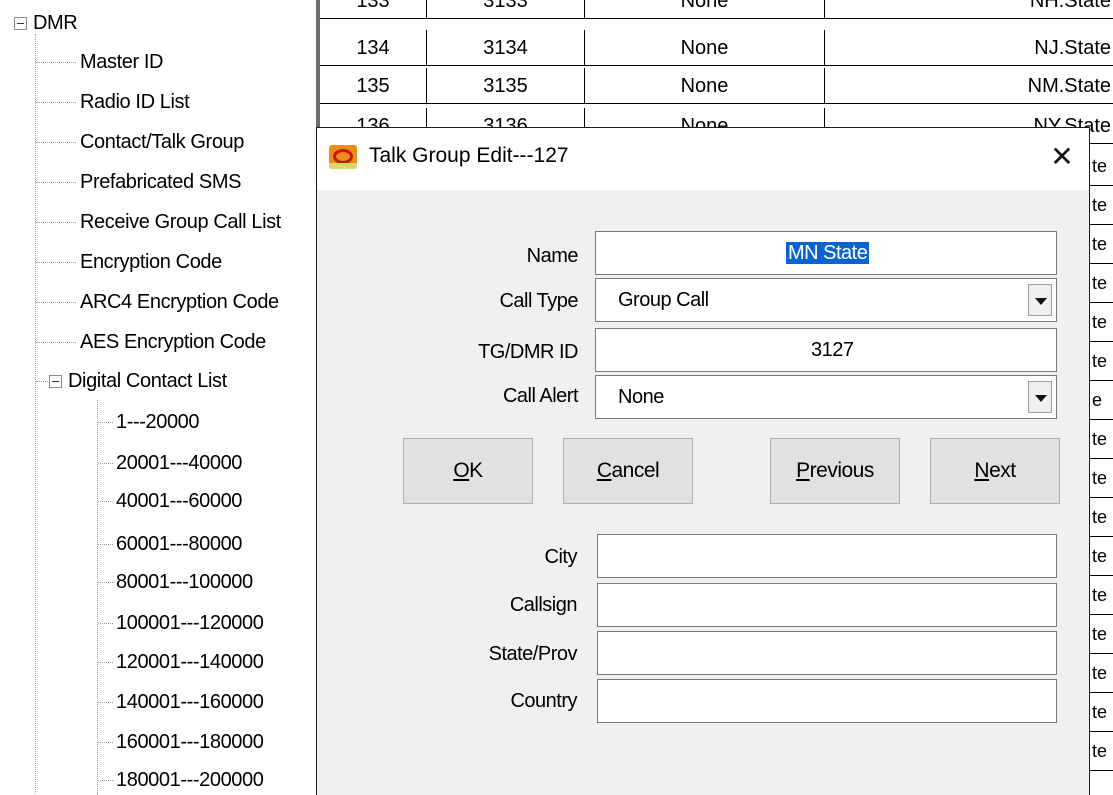 This screenshot has height=795, width=1113. What do you see at coordinates (543, 701) in the screenshot?
I see `country-label: Country` at bounding box center [543, 701].